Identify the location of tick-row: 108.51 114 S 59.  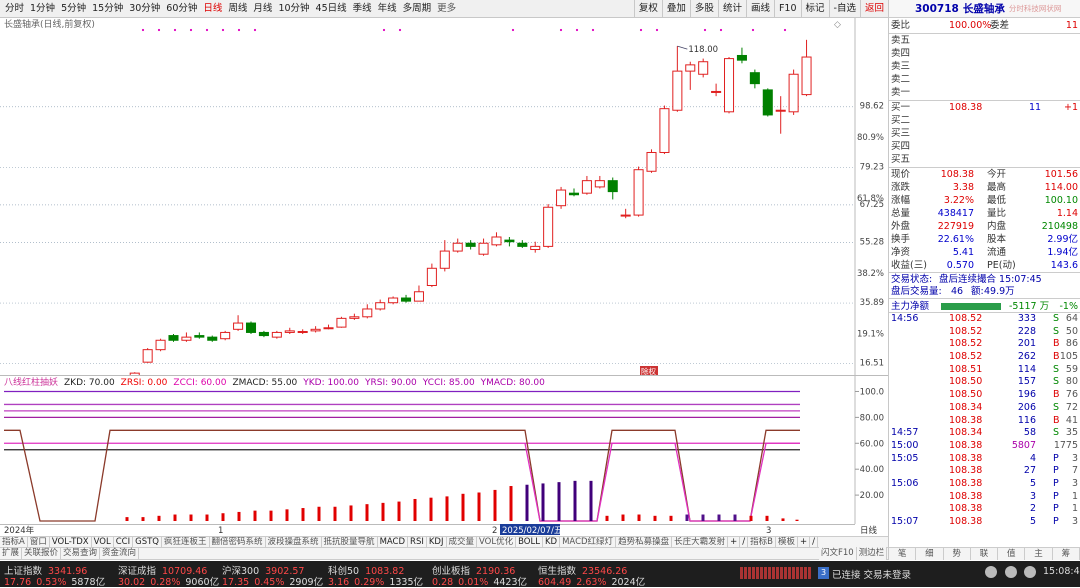
(984, 370).